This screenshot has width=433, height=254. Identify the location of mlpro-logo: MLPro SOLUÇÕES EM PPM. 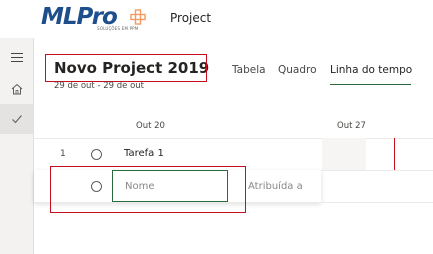
(96, 18).